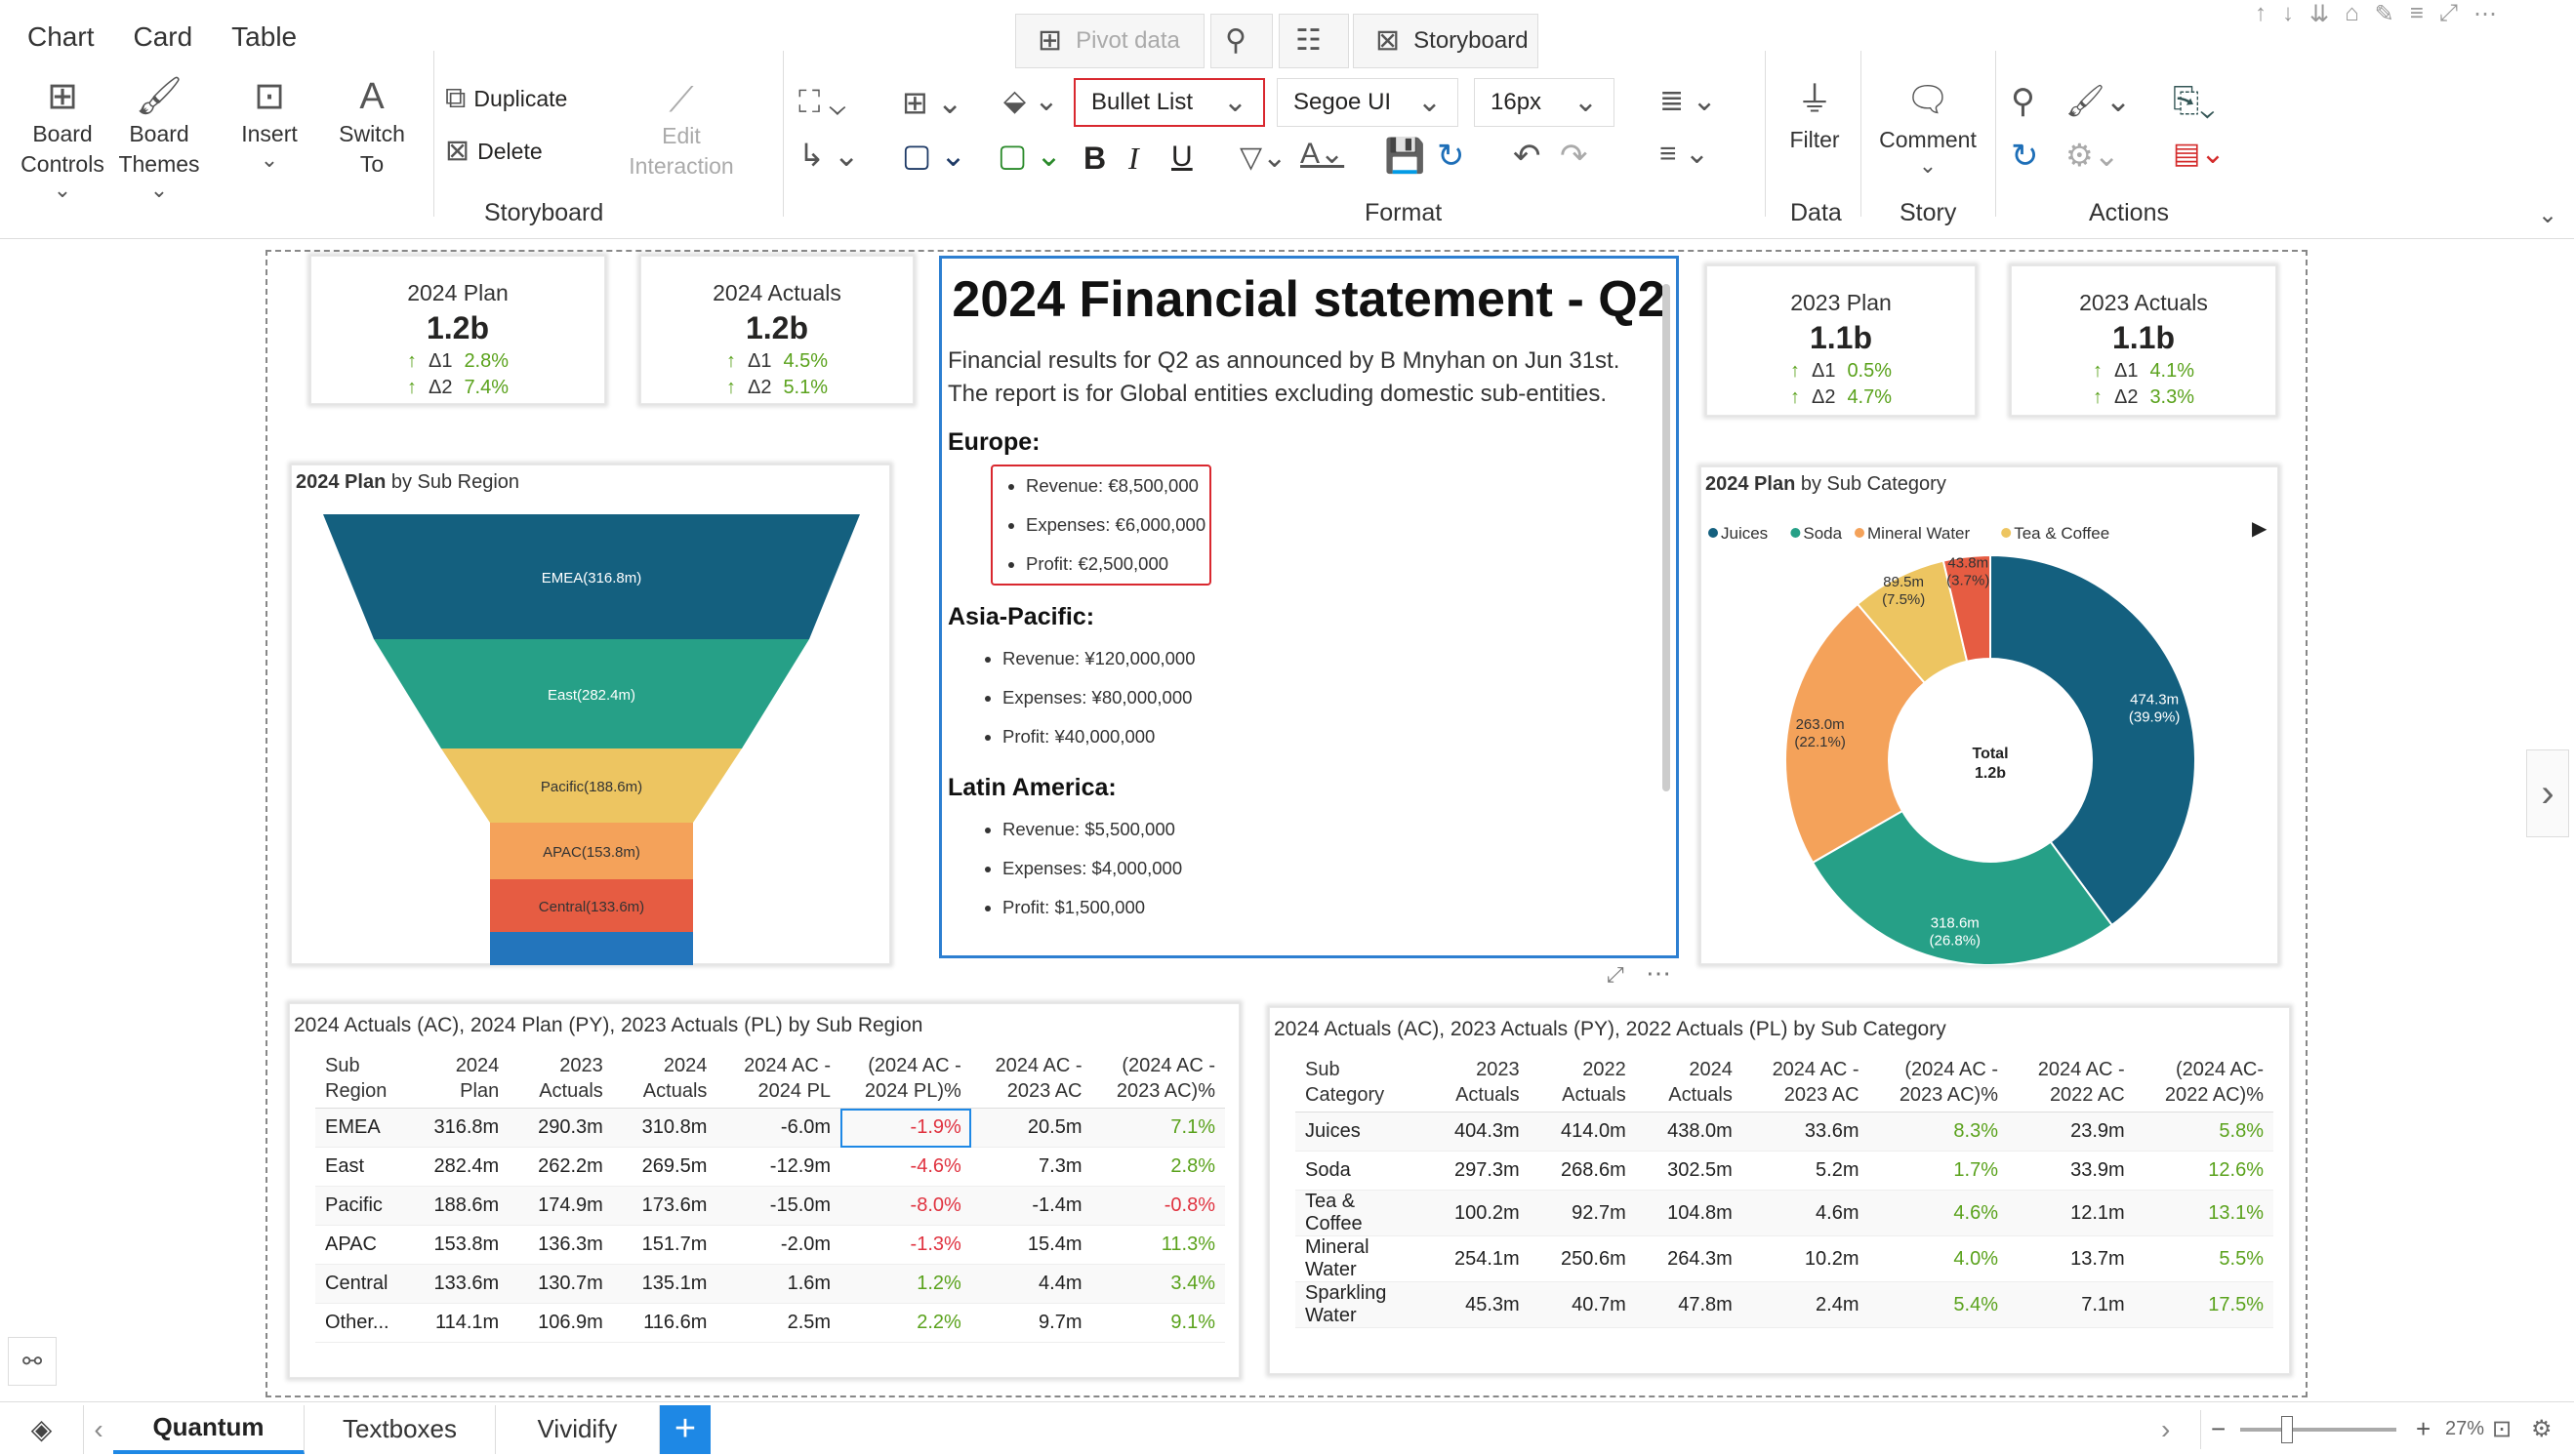  I want to click on table-cell: 2.5m, so click(778, 1323).